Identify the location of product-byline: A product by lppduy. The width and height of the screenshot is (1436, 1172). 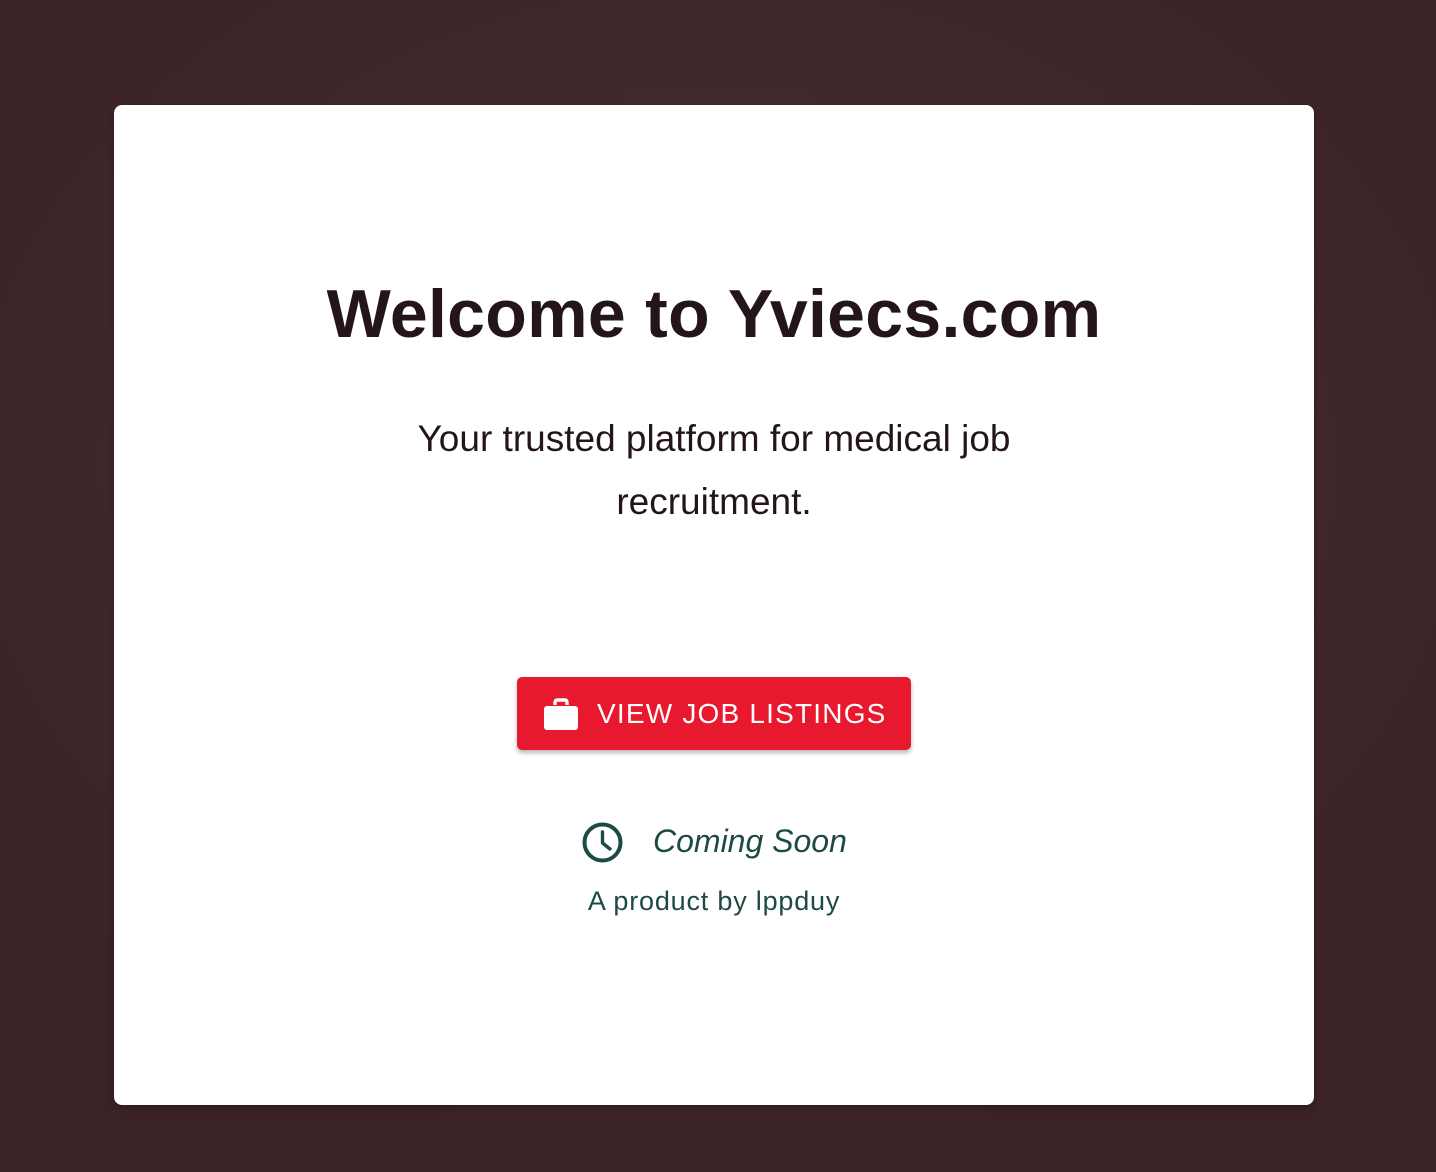
(714, 901).